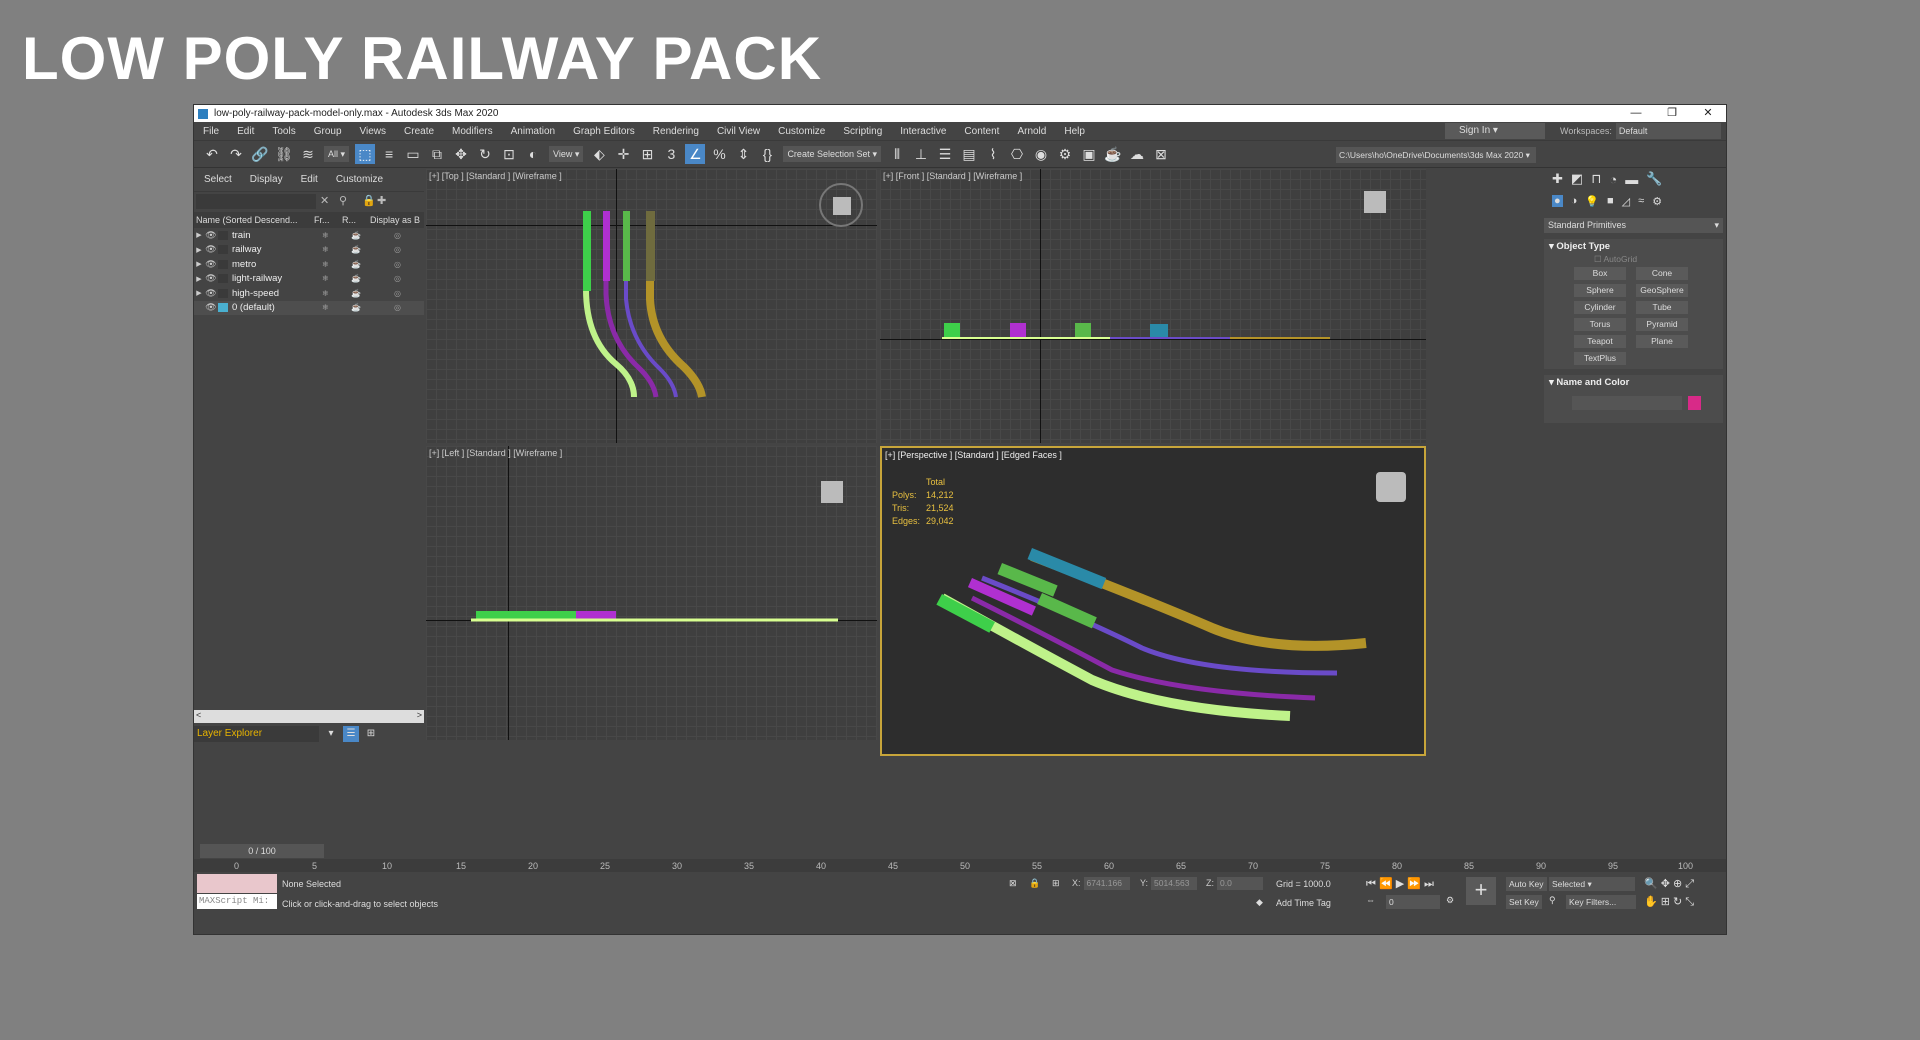 The image size is (1920, 1040). Describe the element at coordinates (237, 883) in the screenshot. I see `maxscript-listener` at that location.